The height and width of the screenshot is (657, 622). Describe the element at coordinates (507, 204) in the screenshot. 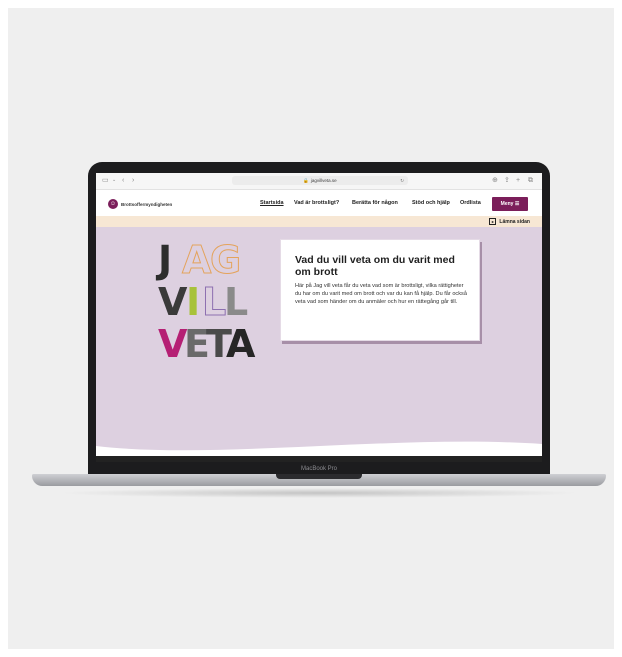

I see `menu-label: Meny` at that location.